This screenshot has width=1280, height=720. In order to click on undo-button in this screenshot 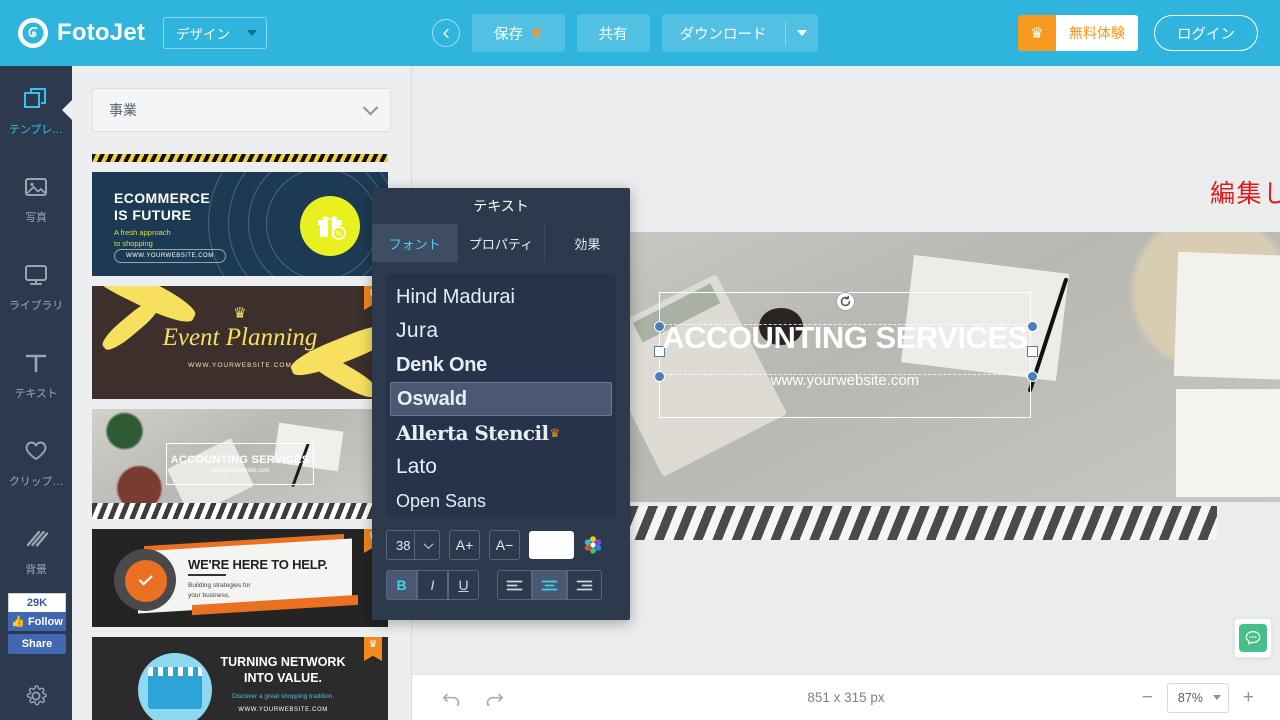, I will do `click(452, 698)`.